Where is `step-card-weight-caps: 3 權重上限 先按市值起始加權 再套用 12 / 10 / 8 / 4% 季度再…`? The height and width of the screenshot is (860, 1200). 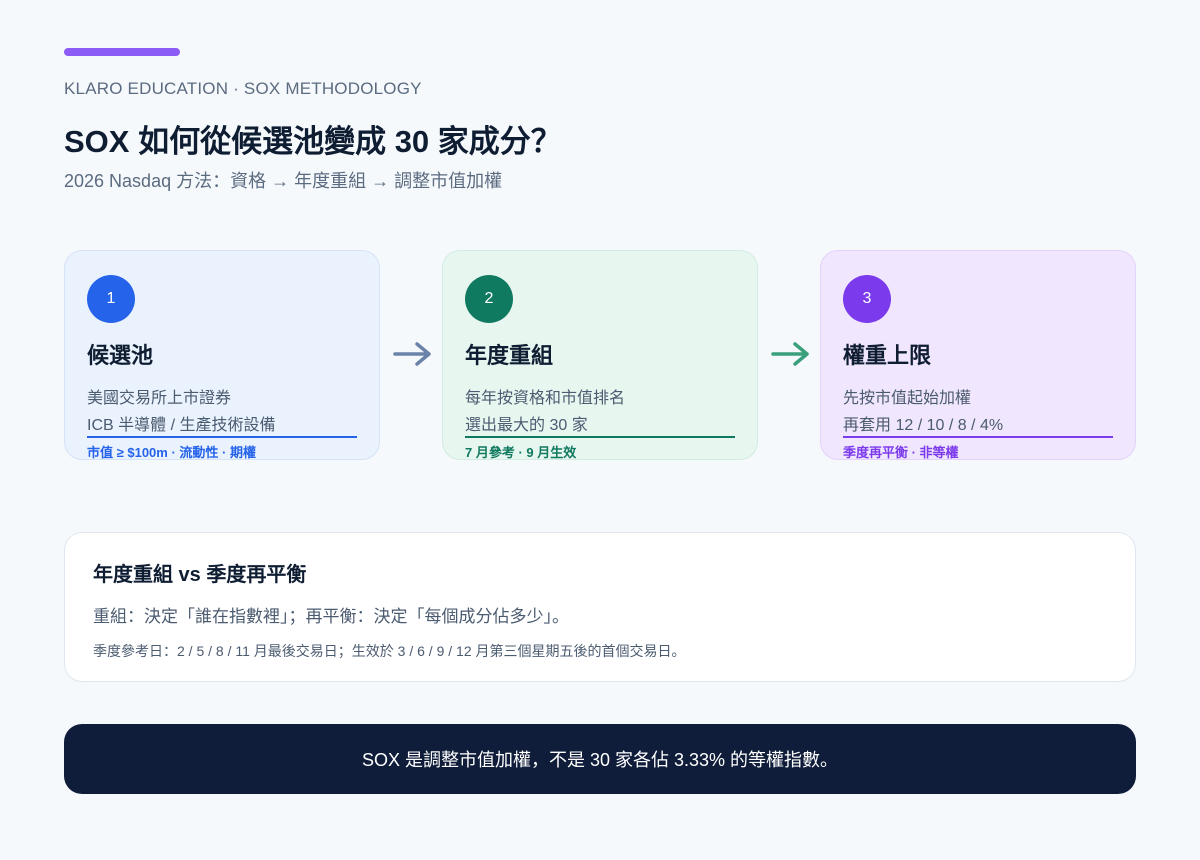 step-card-weight-caps: 3 權重上限 先按市值起始加權 再套用 12 / 10 / 8 / 4% 季度再… is located at coordinates (978, 355).